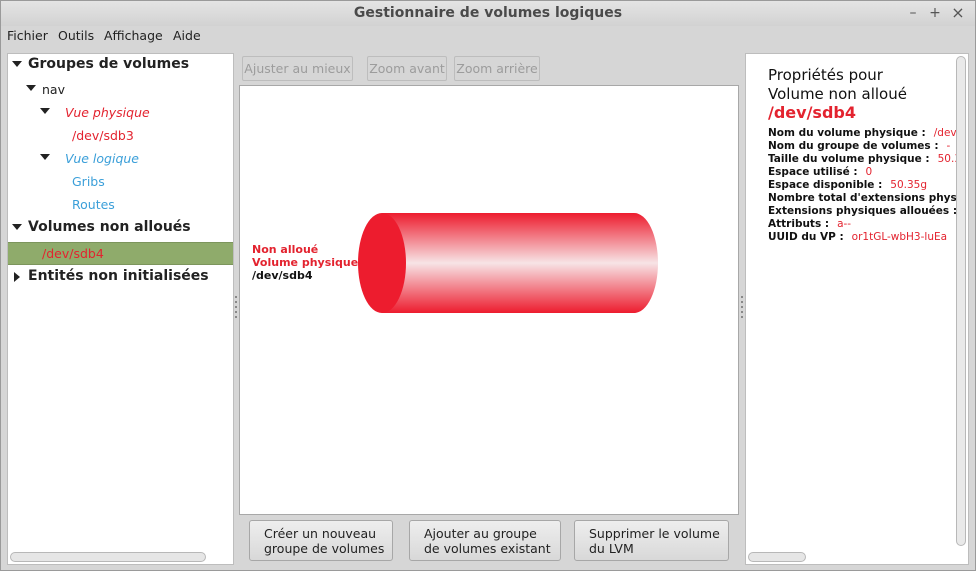 This screenshot has height=571, width=976. What do you see at coordinates (133, 35) in the screenshot?
I see `menu-affichage: Affichage` at bounding box center [133, 35].